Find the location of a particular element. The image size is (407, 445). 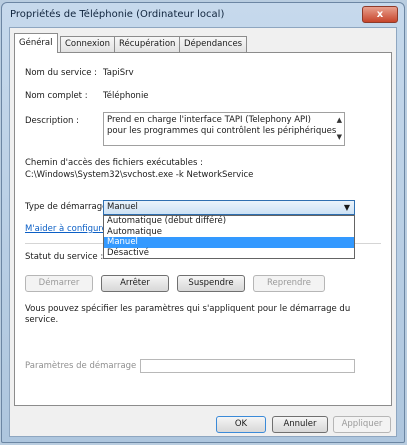

ok-button: OK is located at coordinates (241, 424).